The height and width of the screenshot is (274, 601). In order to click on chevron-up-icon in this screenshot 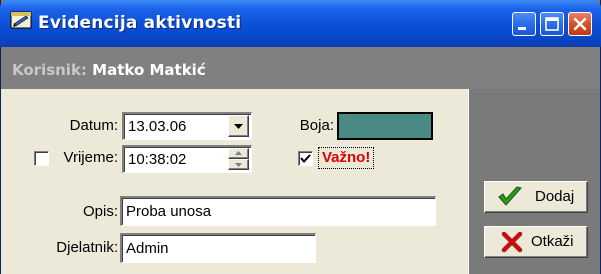, I will do `click(238, 153)`.